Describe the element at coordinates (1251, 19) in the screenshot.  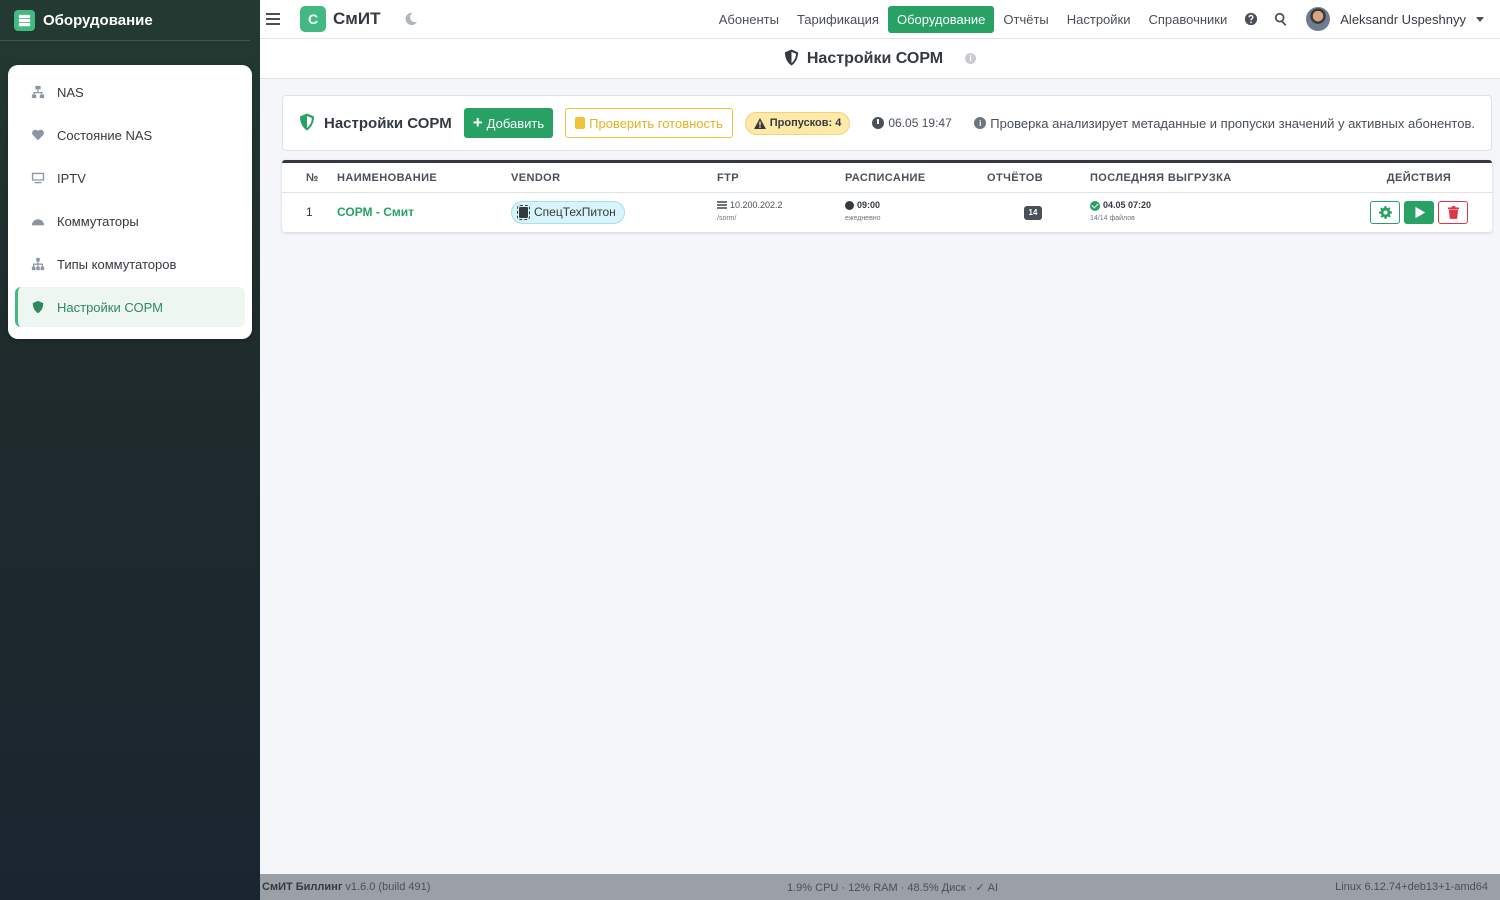
I see `help-icon` at that location.